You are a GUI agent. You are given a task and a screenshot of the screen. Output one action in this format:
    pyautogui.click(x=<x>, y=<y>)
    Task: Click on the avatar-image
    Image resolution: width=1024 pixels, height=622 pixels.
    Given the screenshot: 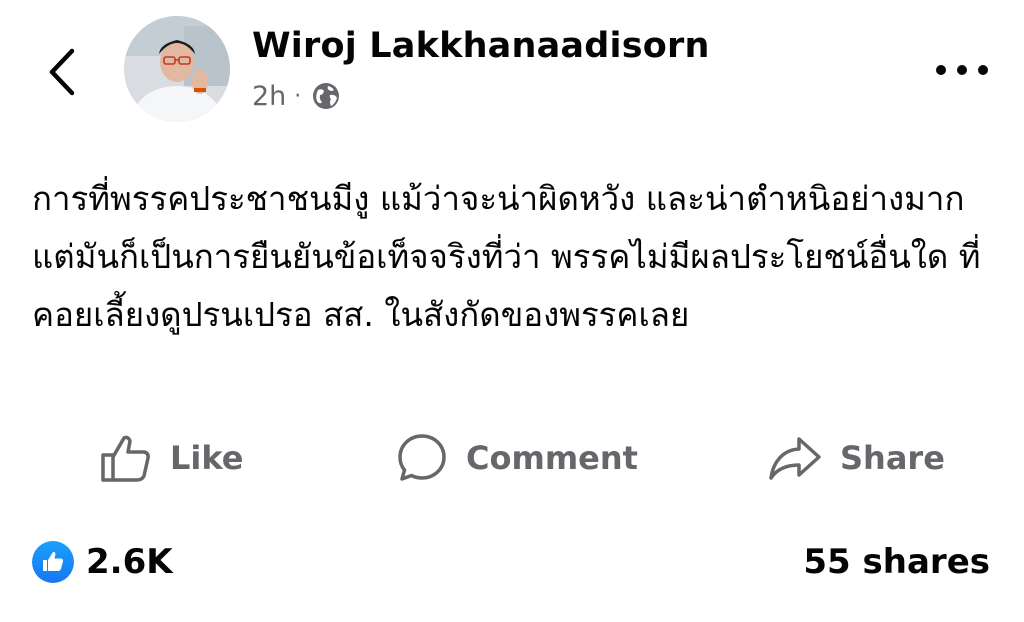 What is the action you would take?
    pyautogui.click(x=177, y=69)
    